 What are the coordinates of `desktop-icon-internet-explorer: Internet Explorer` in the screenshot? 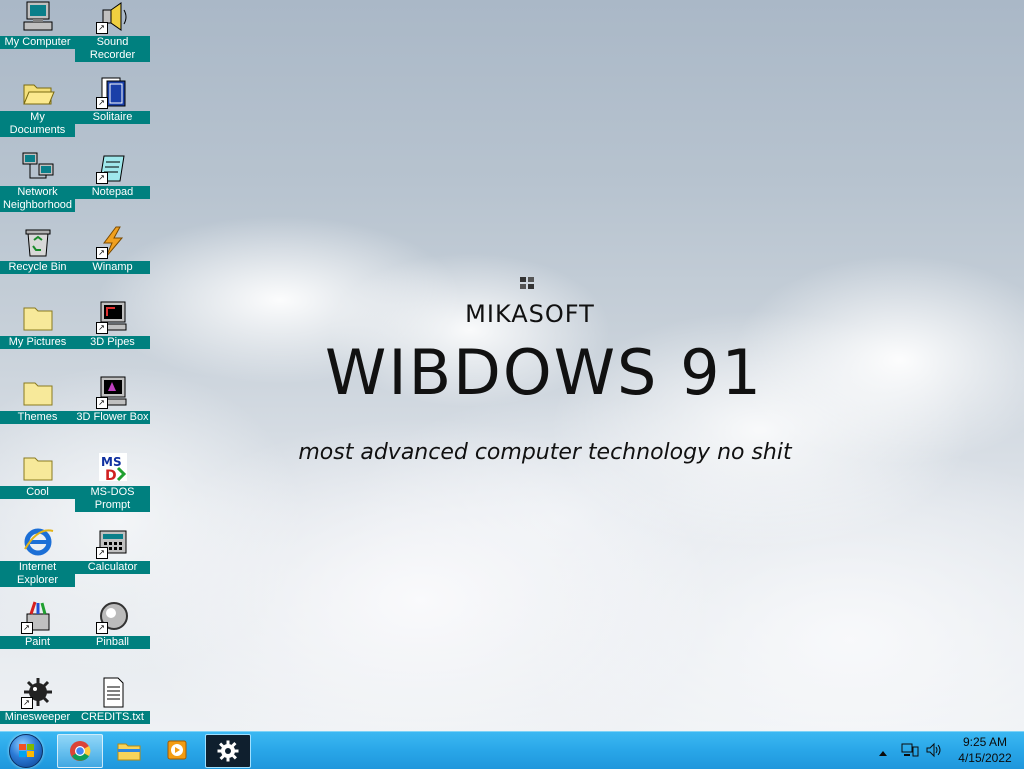 It's located at (37, 556).